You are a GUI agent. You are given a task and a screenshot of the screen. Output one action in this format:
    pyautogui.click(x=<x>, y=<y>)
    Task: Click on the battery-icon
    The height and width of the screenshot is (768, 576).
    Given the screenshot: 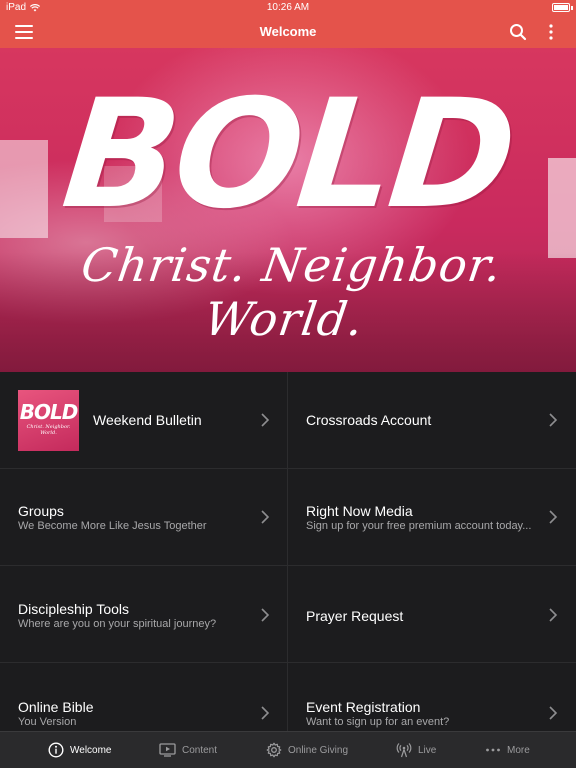 What is the action you would take?
    pyautogui.click(x=561, y=7)
    